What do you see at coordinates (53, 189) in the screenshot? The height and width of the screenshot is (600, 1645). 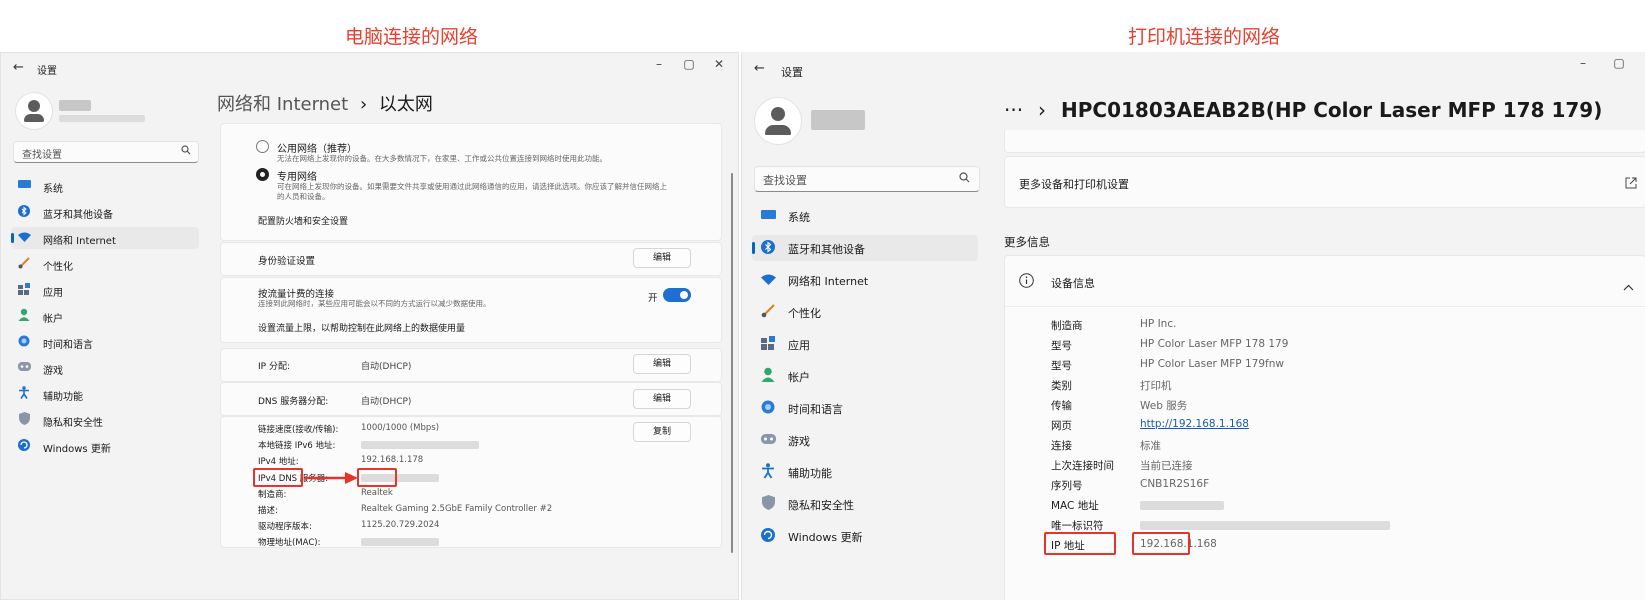 I see `sidebar-item-label: 系统` at bounding box center [53, 189].